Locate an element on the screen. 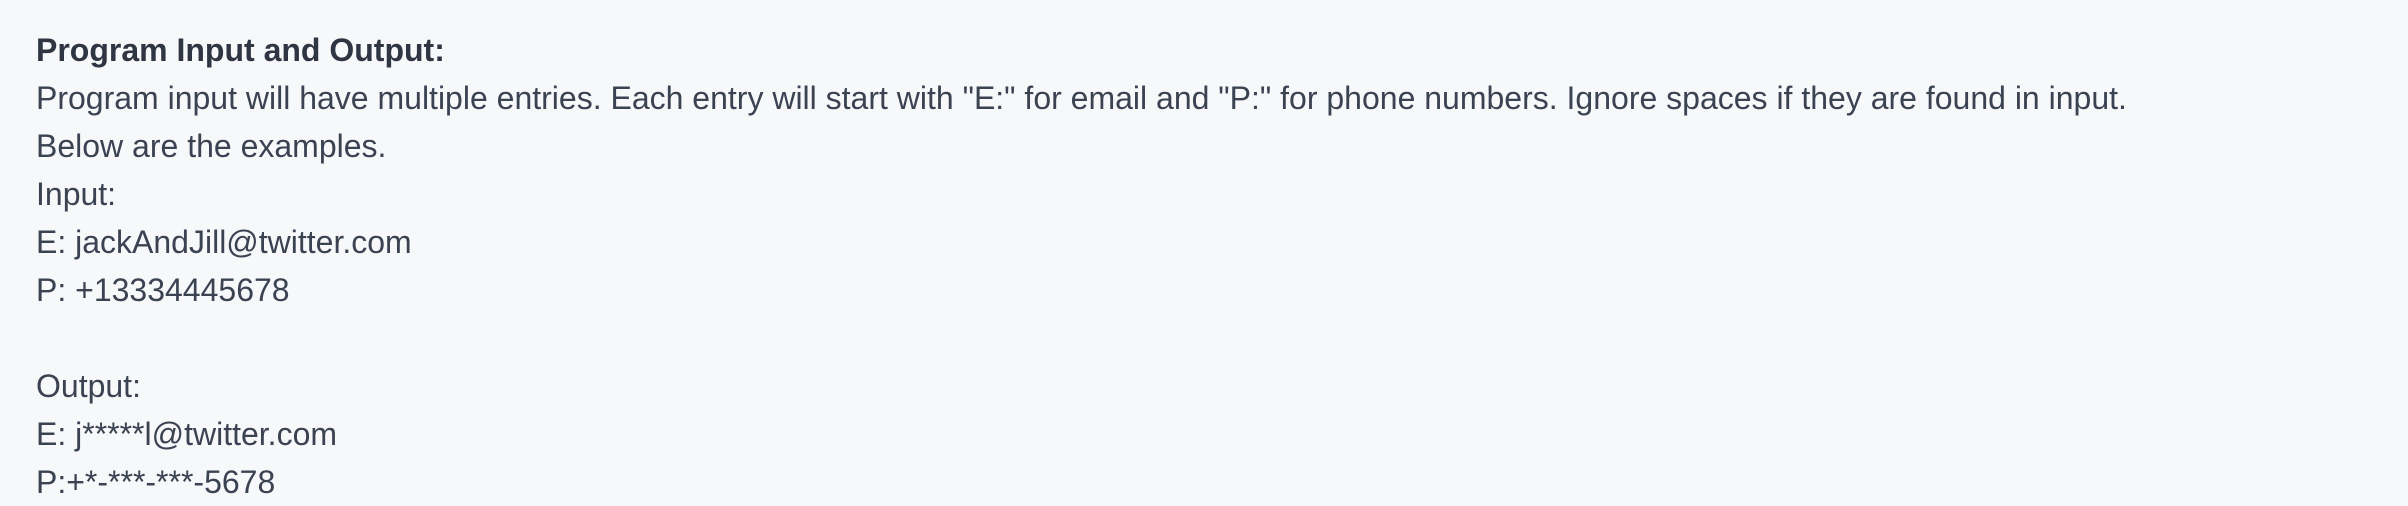 Image resolution: width=2408 pixels, height=506 pixels. output-line-email: E: j*****l@twitter.com is located at coordinates (187, 434).